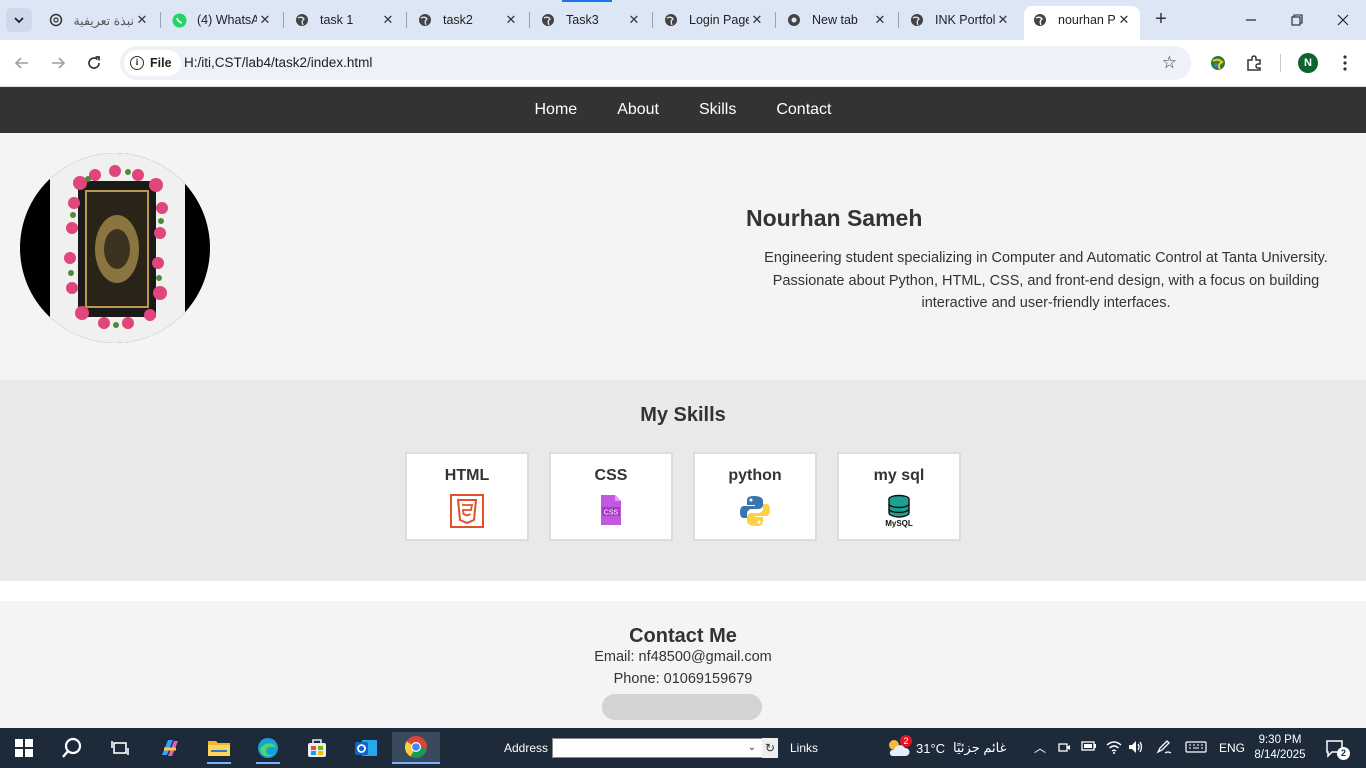  I want to click on chevron-up-icon: ︿, so click(1040, 747).